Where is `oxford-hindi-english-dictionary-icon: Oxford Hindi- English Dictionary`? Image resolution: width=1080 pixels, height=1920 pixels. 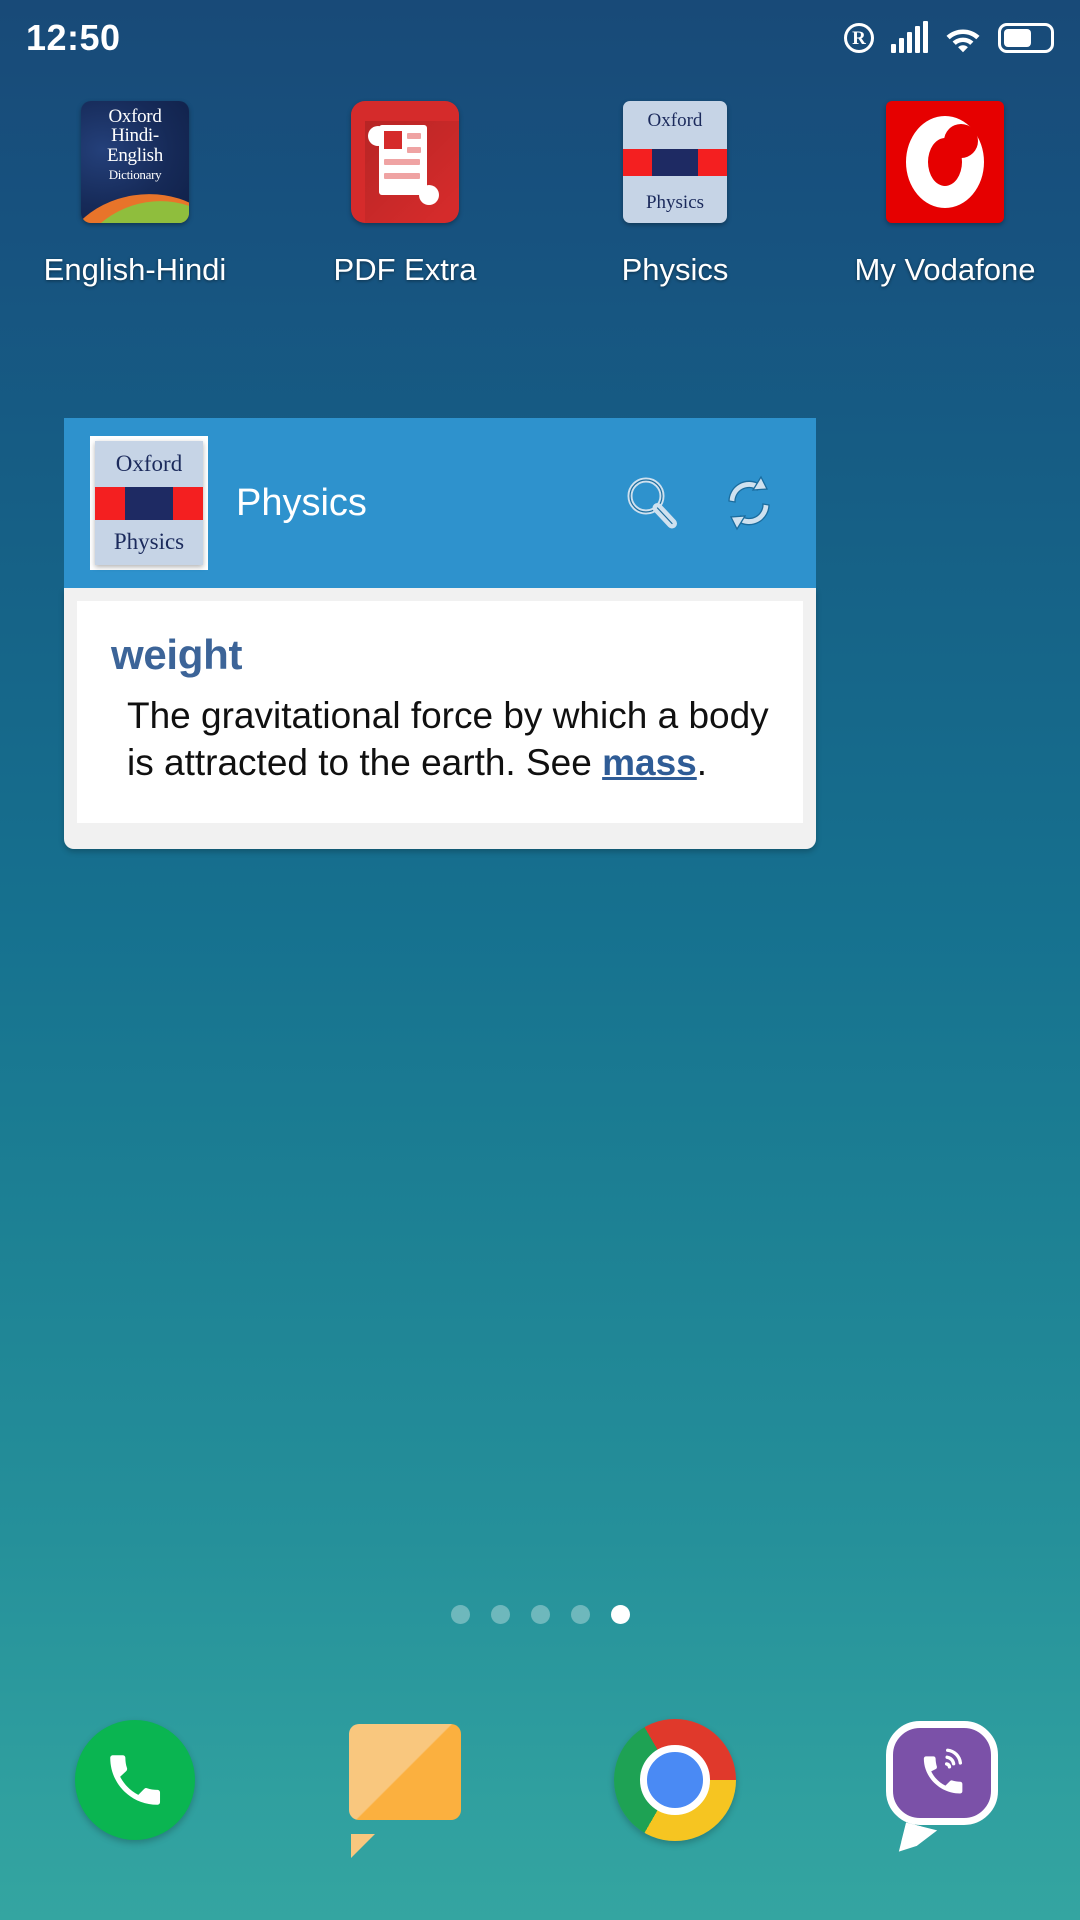
oxford-hindi-english-dictionary-icon: Oxford Hindi- English Dictionary is located at coordinates (135, 162).